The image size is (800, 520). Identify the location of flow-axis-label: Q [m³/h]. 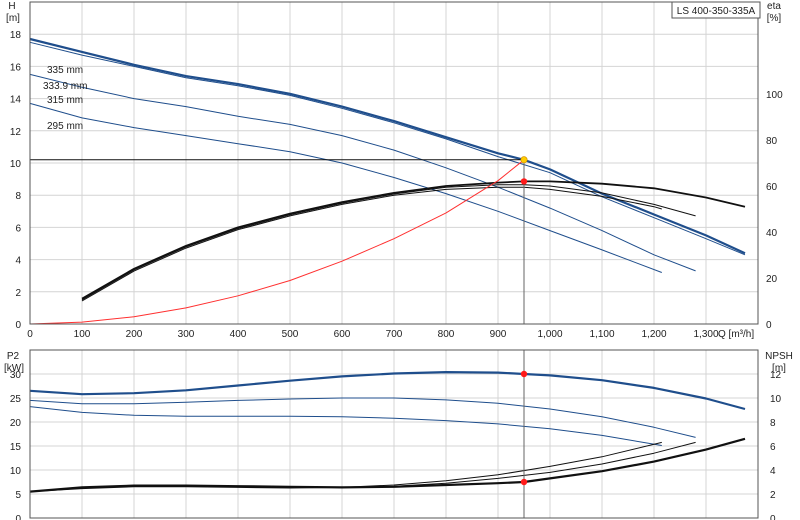
(736, 334).